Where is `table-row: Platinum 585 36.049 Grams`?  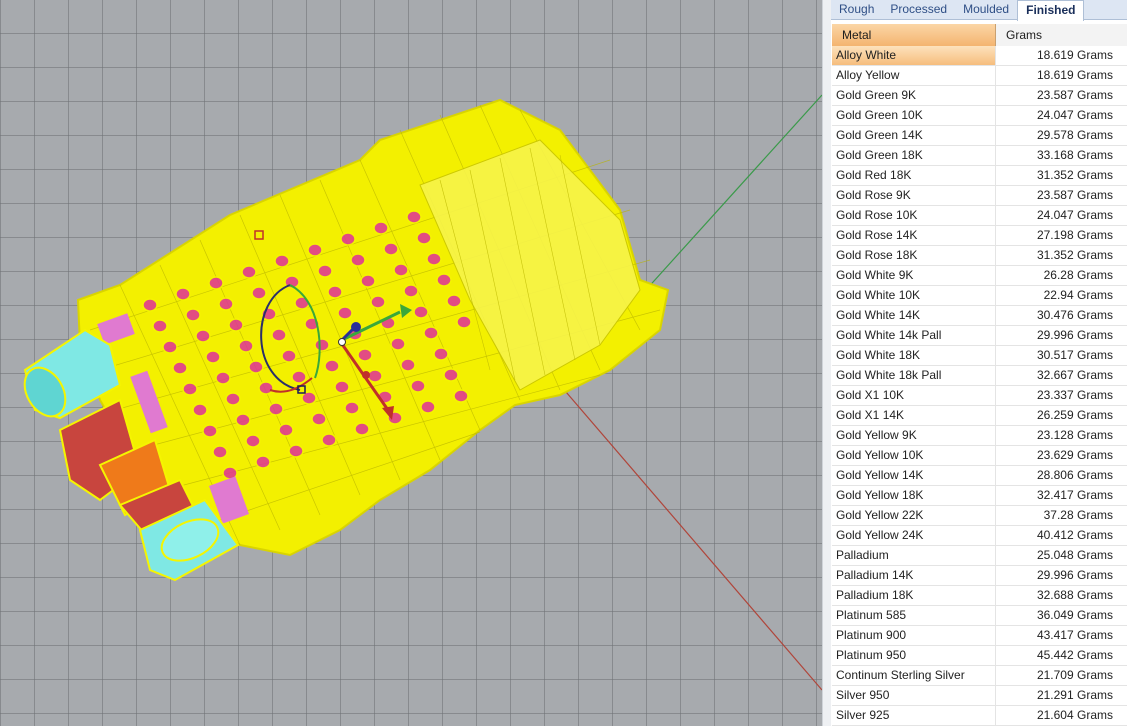
table-row: Platinum 585 36.049 Grams is located at coordinates (979, 616).